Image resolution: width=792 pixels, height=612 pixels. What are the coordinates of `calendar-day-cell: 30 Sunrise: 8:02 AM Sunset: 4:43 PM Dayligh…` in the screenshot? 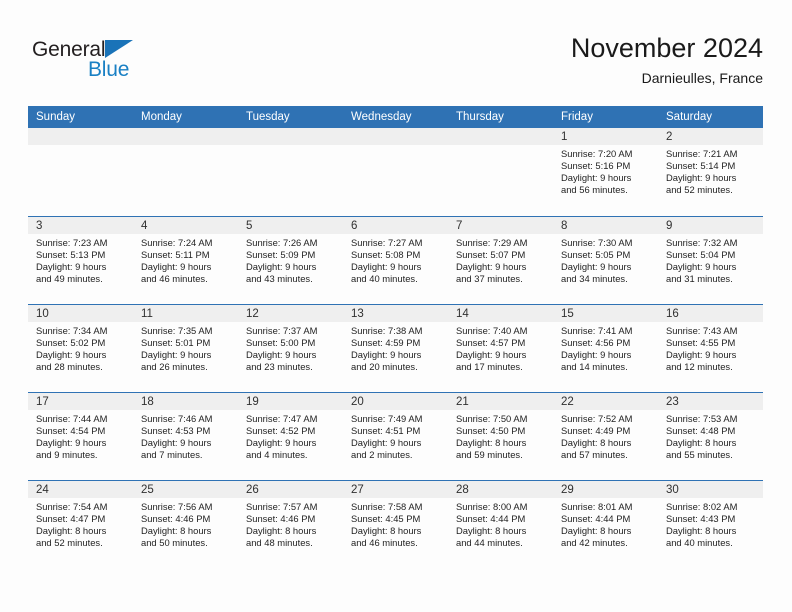 It's located at (710, 524).